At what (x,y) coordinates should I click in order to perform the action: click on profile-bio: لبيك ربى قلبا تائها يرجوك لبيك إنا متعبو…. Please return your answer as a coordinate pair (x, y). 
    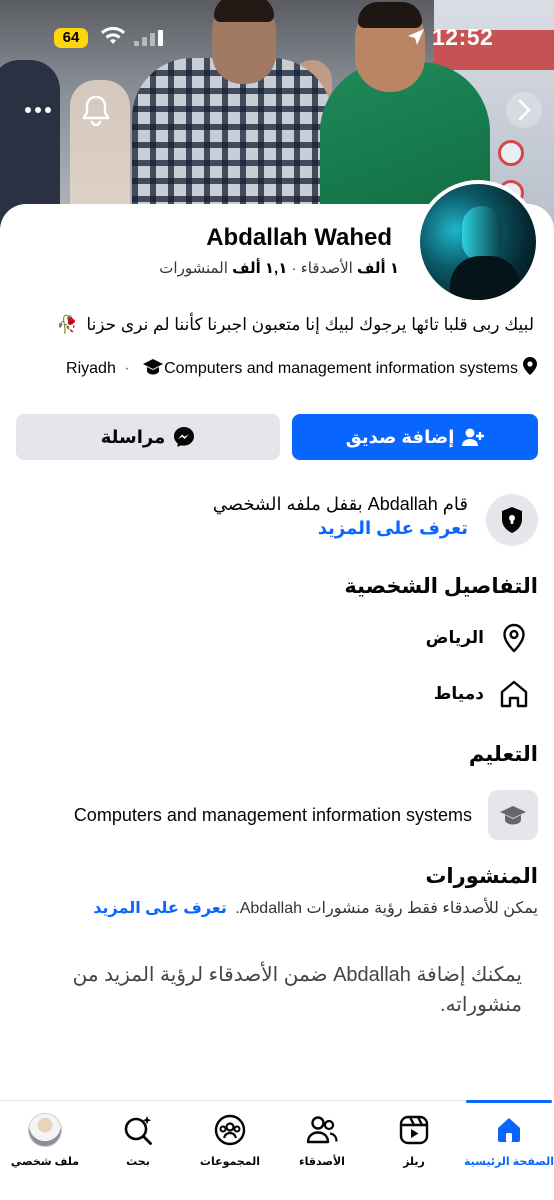
    Looking at the image, I should click on (274, 325).